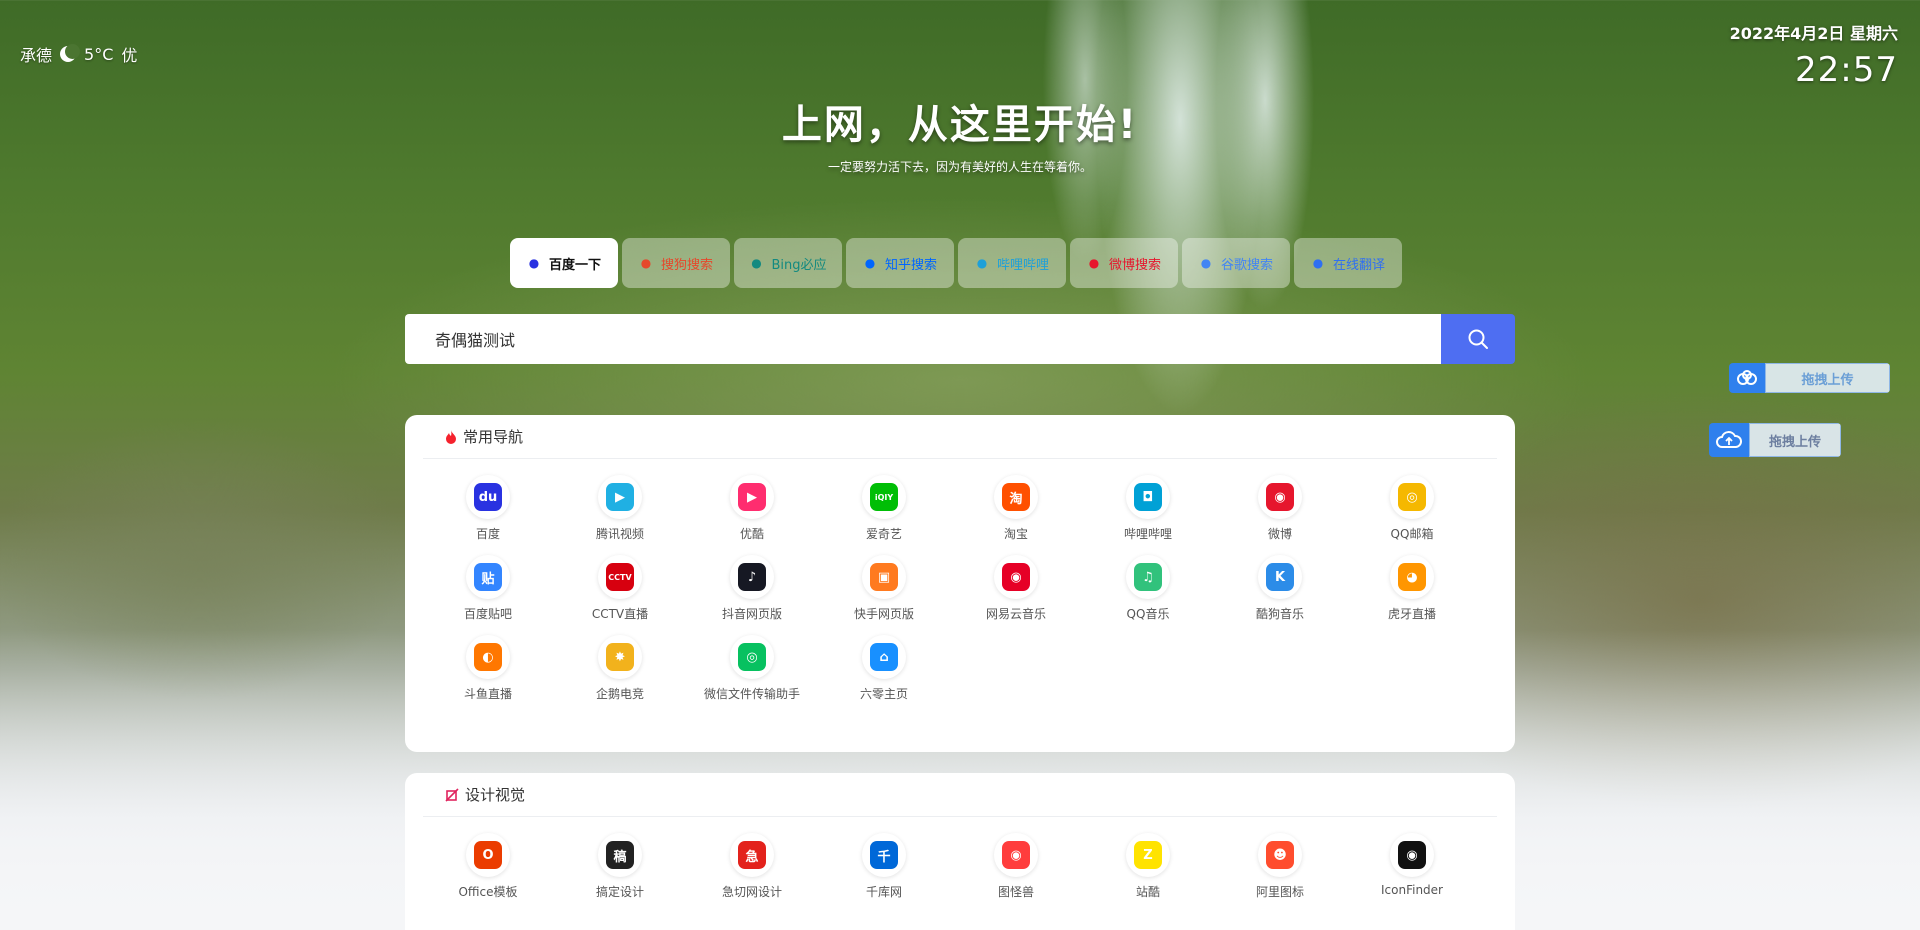 This screenshot has height=930, width=1920. I want to click on search-button, so click(1478, 339).